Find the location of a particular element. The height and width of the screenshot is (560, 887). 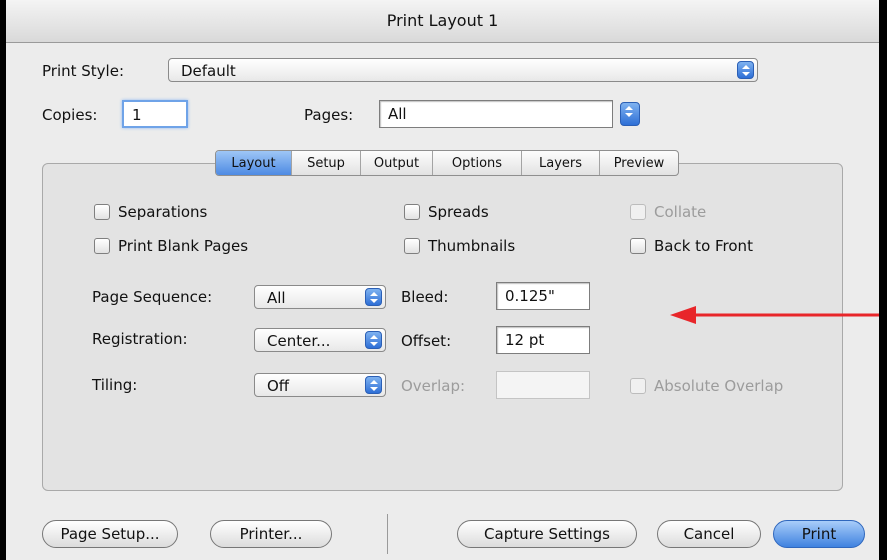

copies-label: Copies: is located at coordinates (70, 115).